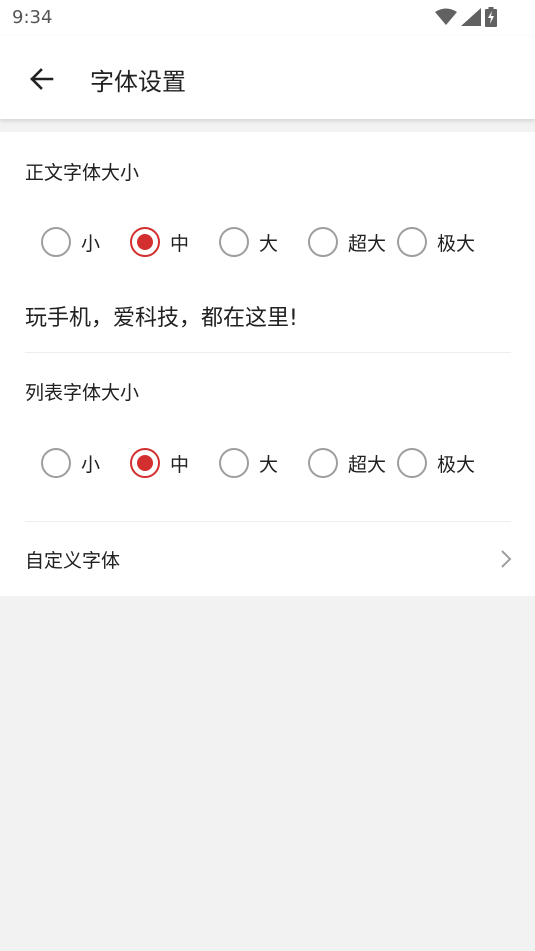 The height and width of the screenshot is (951, 535). I want to click on back-button, so click(41, 79).